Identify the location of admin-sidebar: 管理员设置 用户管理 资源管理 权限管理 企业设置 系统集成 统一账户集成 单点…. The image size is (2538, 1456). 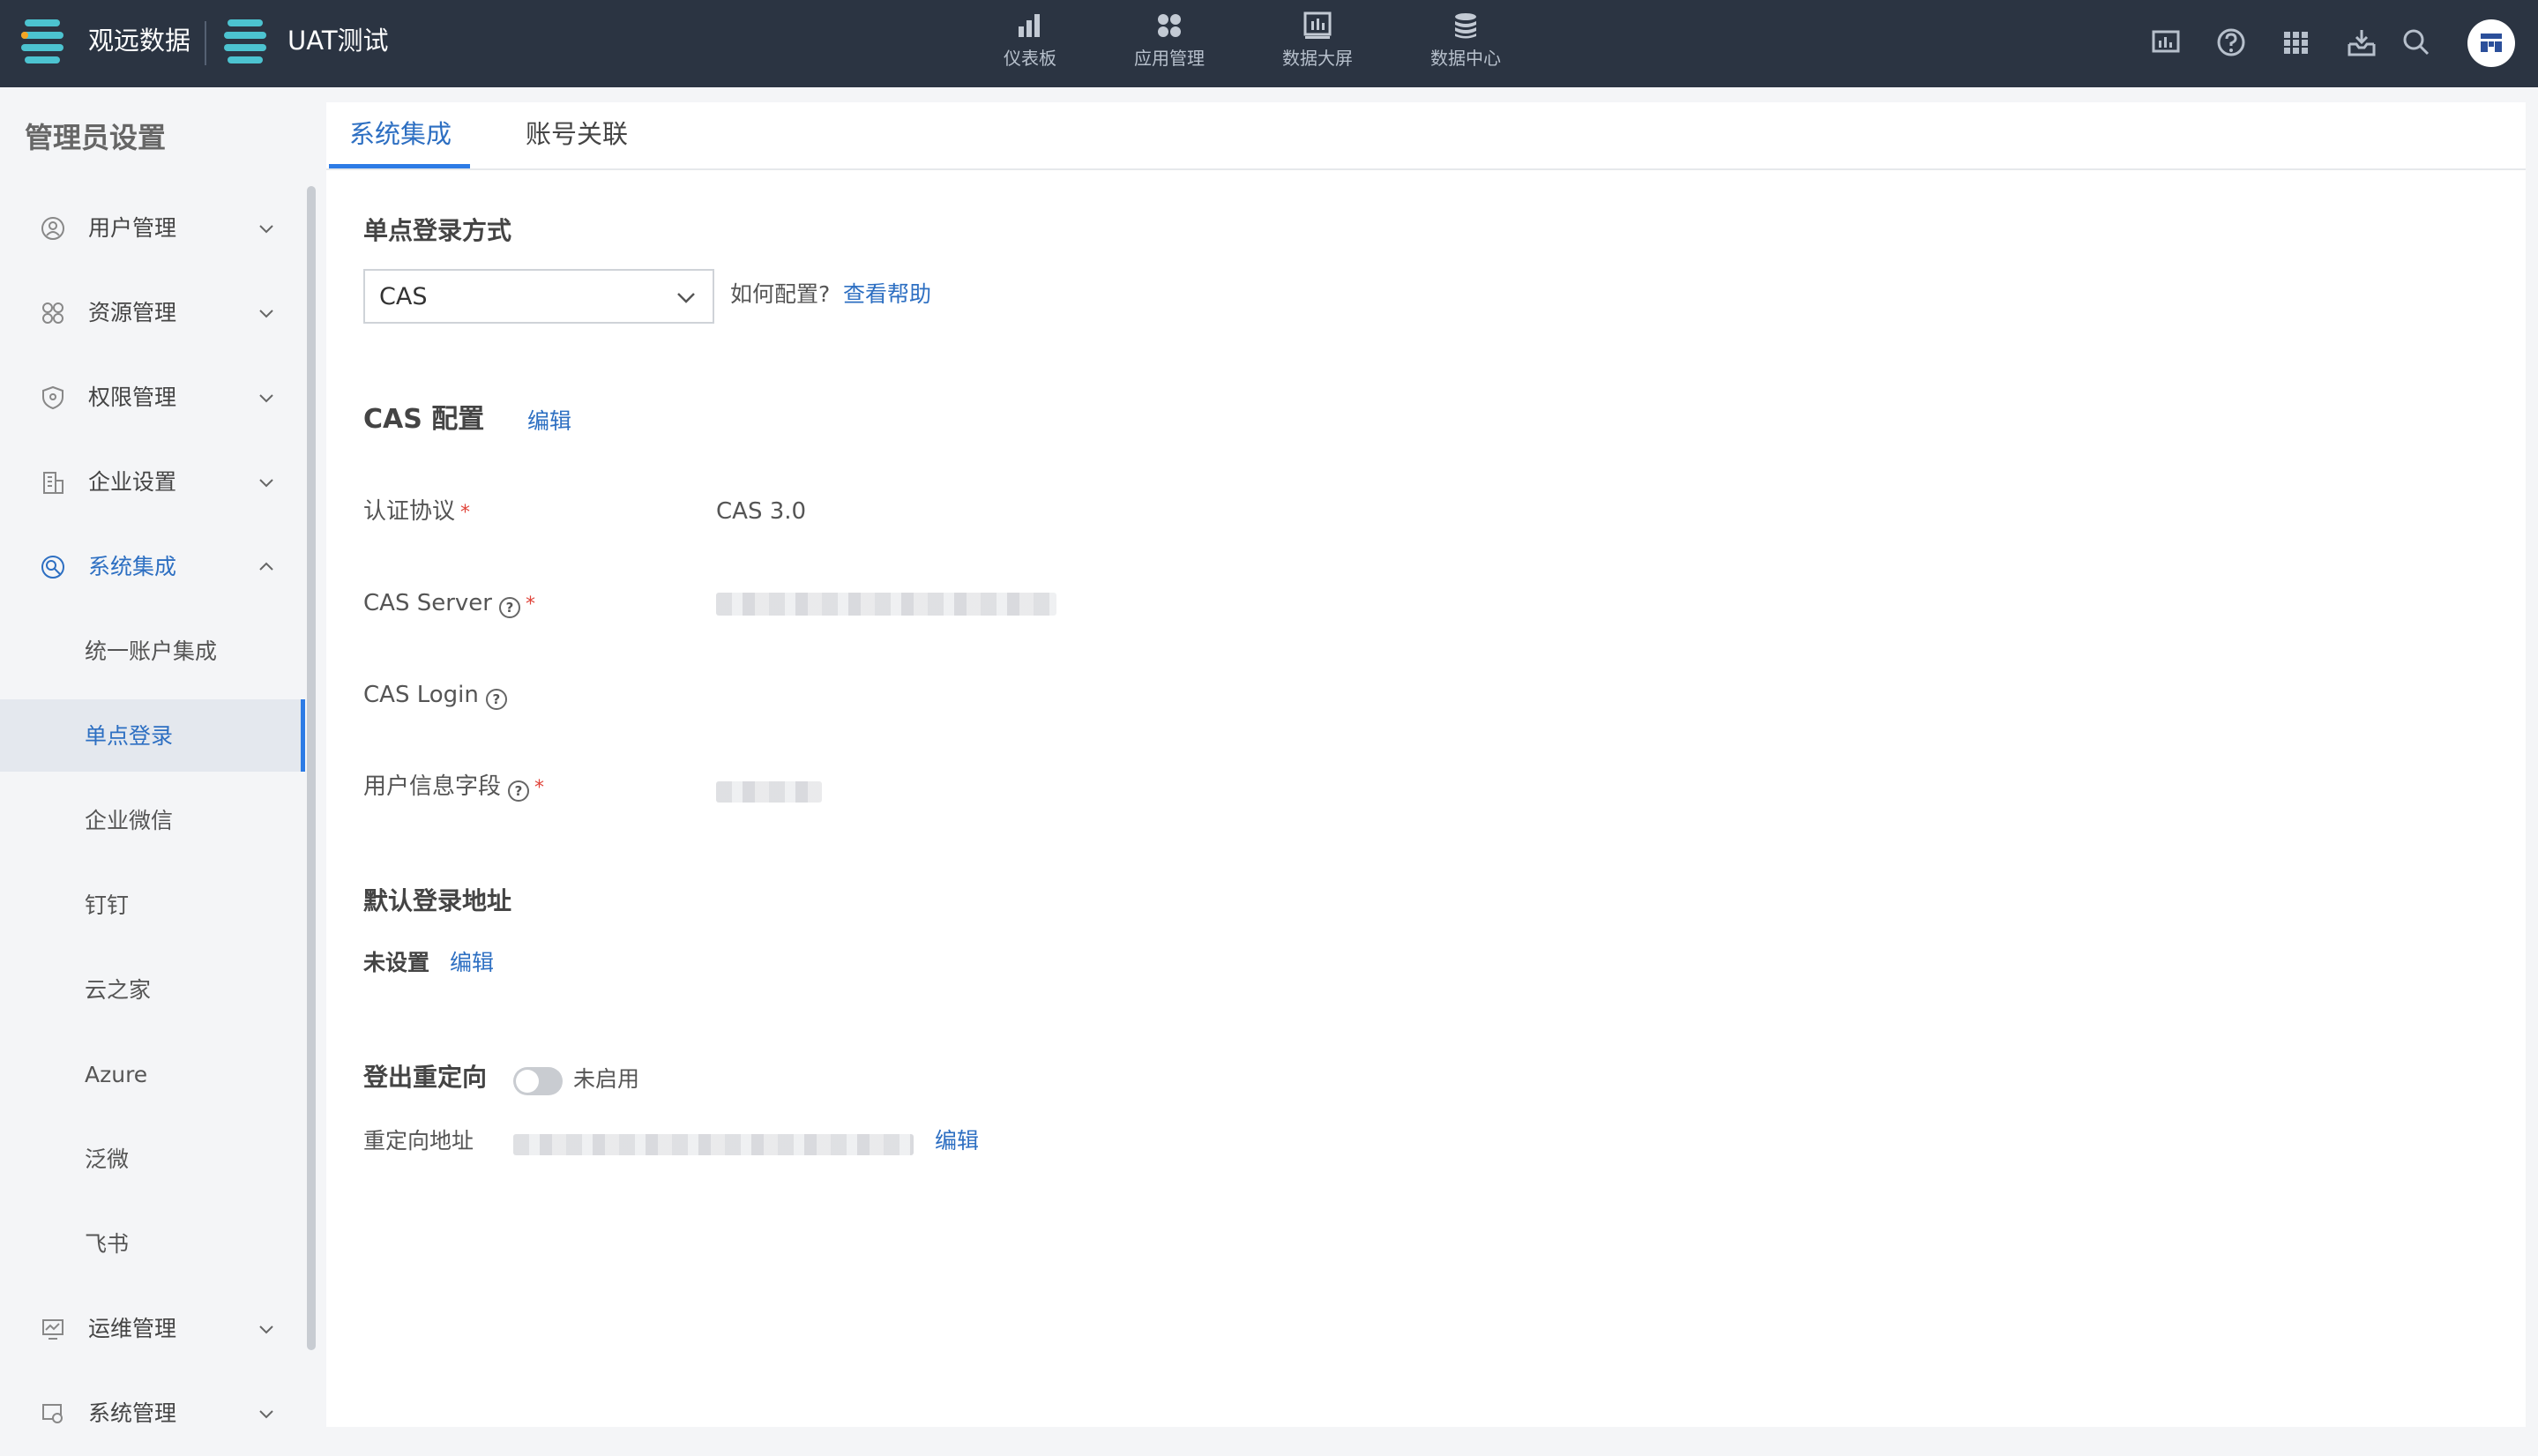
(160, 764).